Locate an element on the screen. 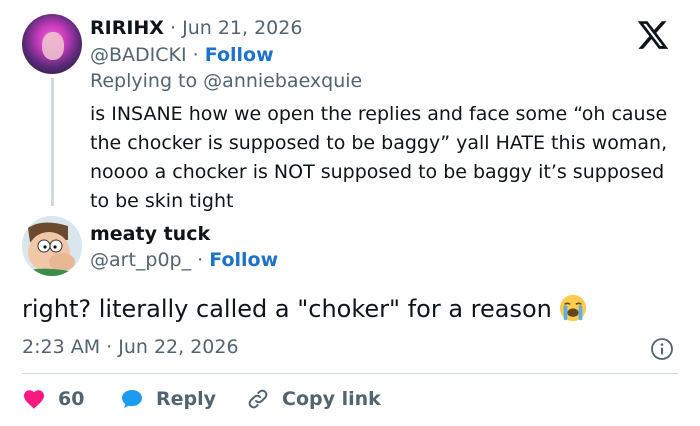  main-display-name: meaty tuck is located at coordinates (150, 234).